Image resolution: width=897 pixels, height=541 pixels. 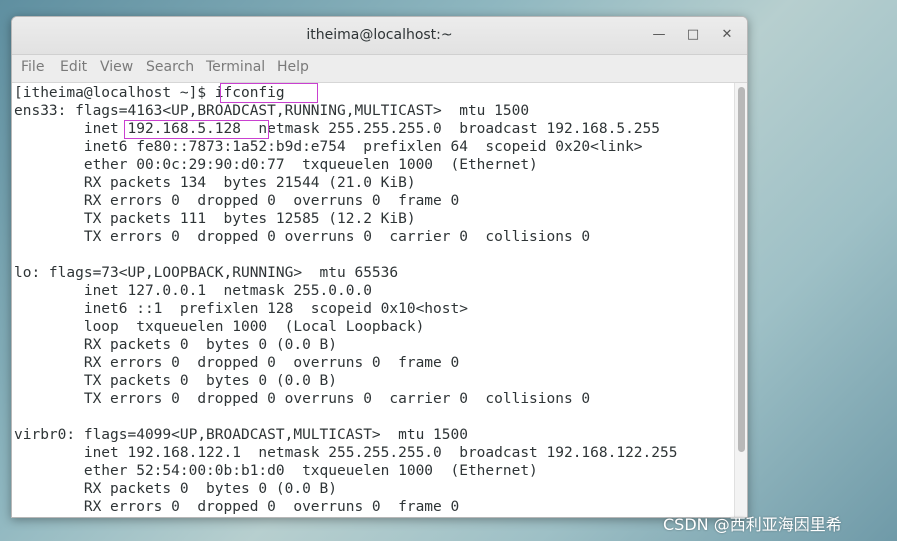 I want to click on menu-terminal: Terminal, so click(x=235, y=67).